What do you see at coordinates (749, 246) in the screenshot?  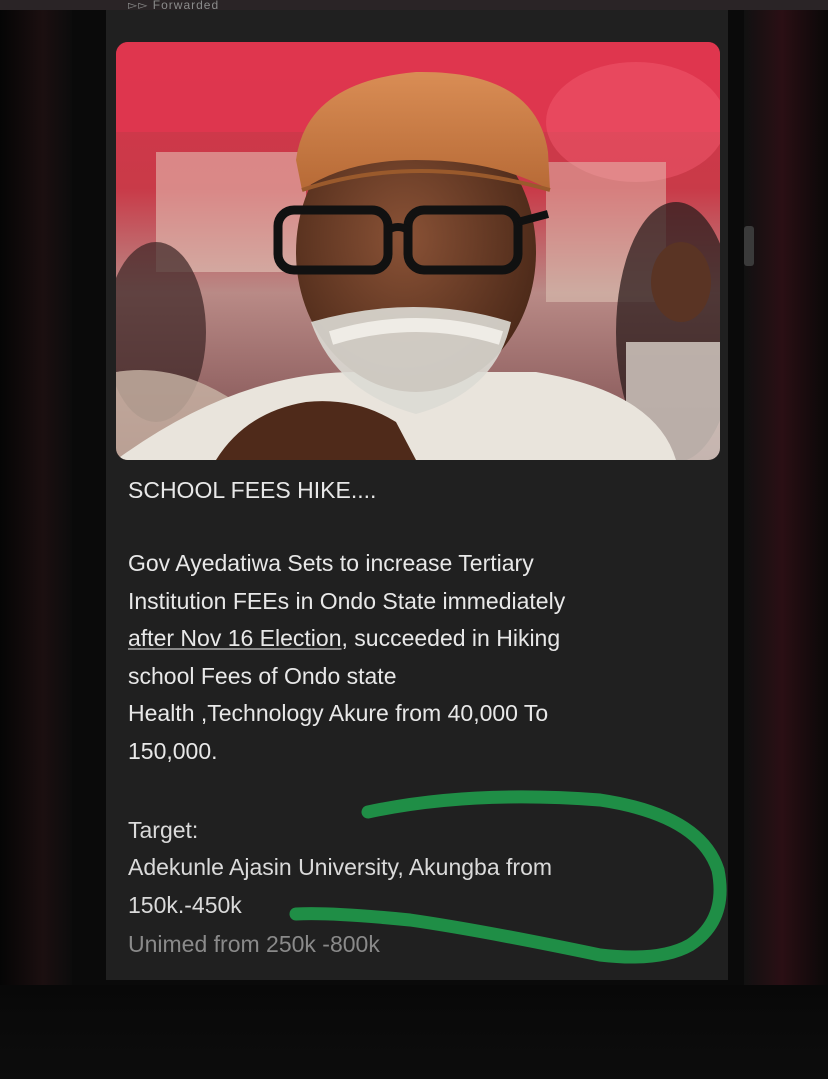 I see `side-tab` at bounding box center [749, 246].